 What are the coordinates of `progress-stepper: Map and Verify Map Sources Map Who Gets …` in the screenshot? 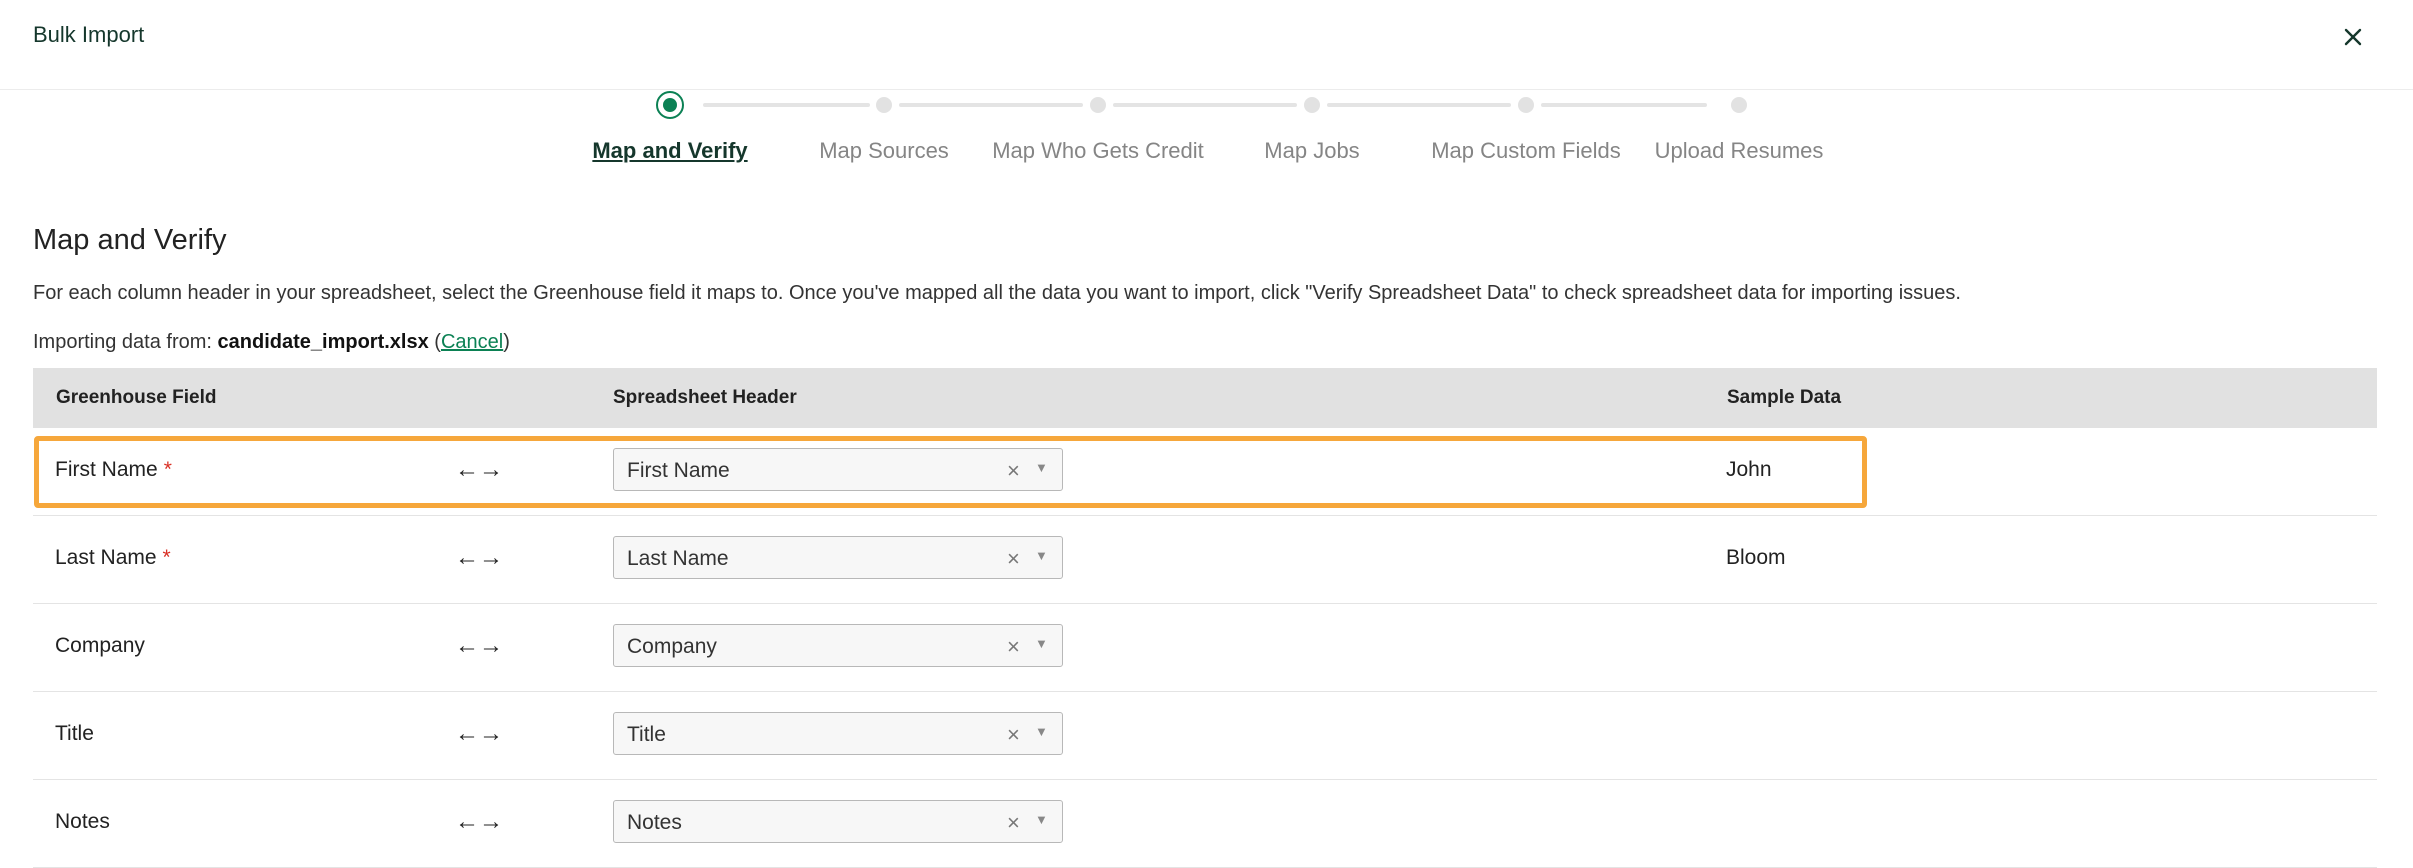 It's located at (1206, 140).